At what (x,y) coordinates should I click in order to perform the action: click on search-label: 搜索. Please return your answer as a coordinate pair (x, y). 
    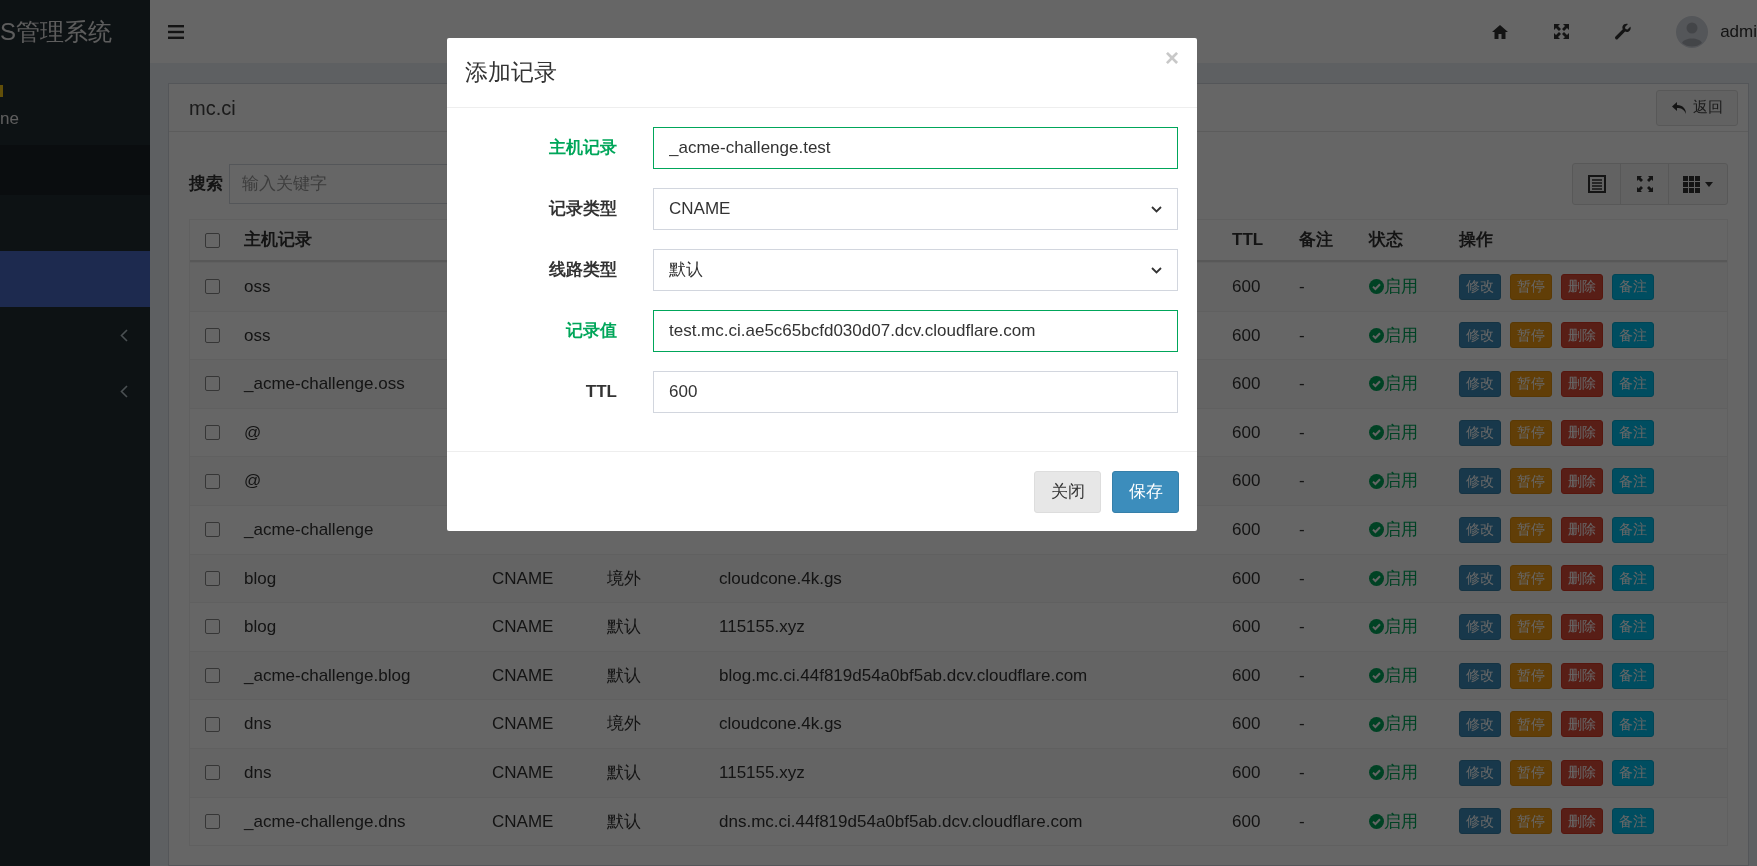
    Looking at the image, I should click on (206, 184).